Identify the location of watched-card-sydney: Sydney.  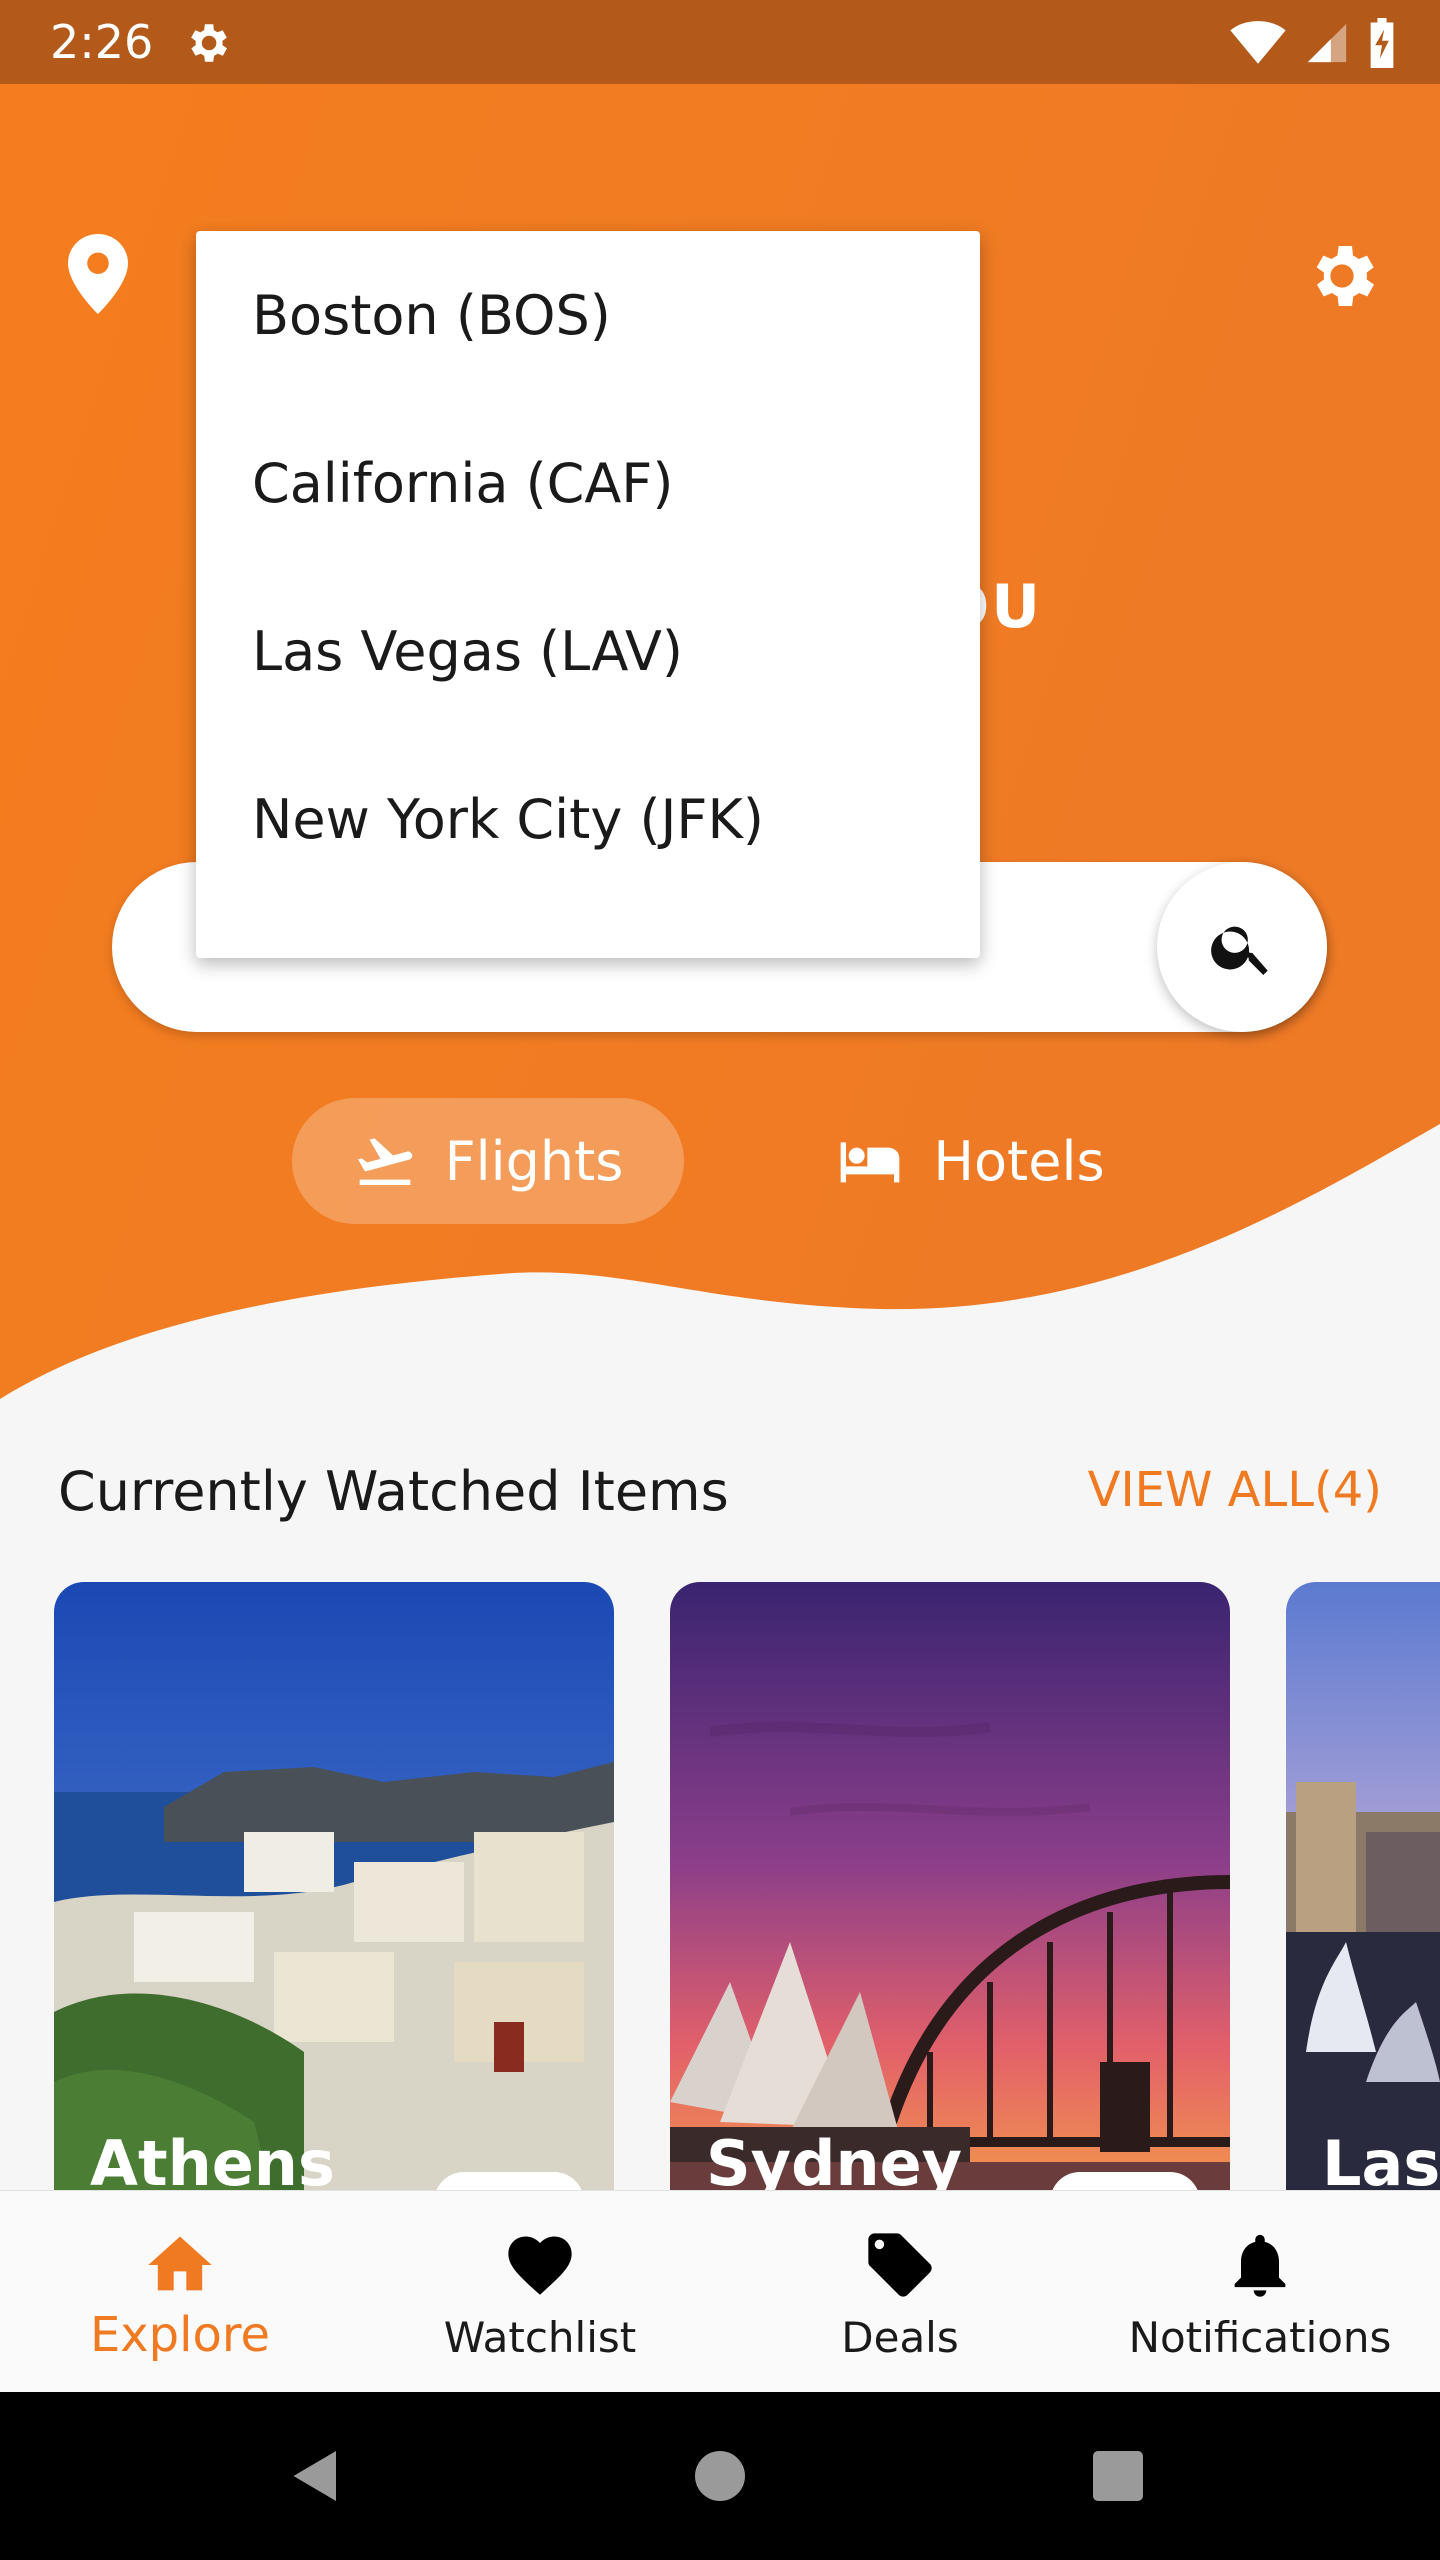
(950, 1892).